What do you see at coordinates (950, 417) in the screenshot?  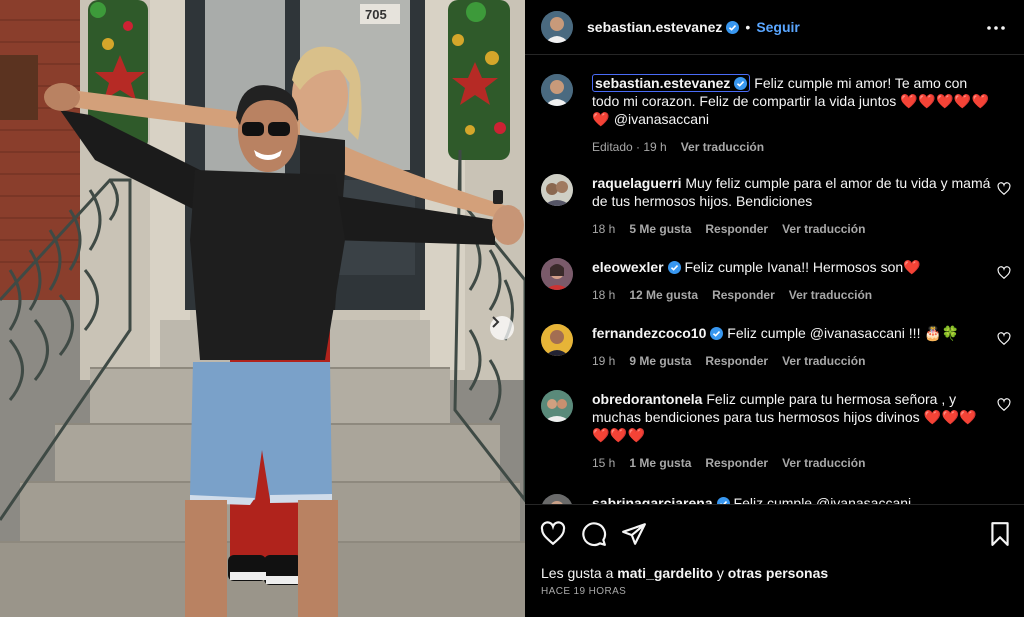 I see `comment-emoji: ❤️❤️❤️` at bounding box center [950, 417].